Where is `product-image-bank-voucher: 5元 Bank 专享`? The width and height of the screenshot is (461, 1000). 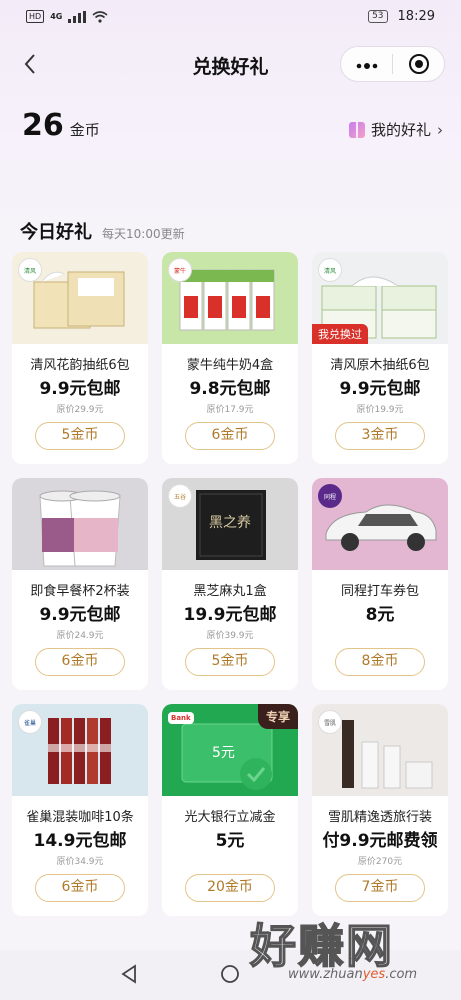
product-image-bank-voucher: 5元 Bank 专享 is located at coordinates (230, 750).